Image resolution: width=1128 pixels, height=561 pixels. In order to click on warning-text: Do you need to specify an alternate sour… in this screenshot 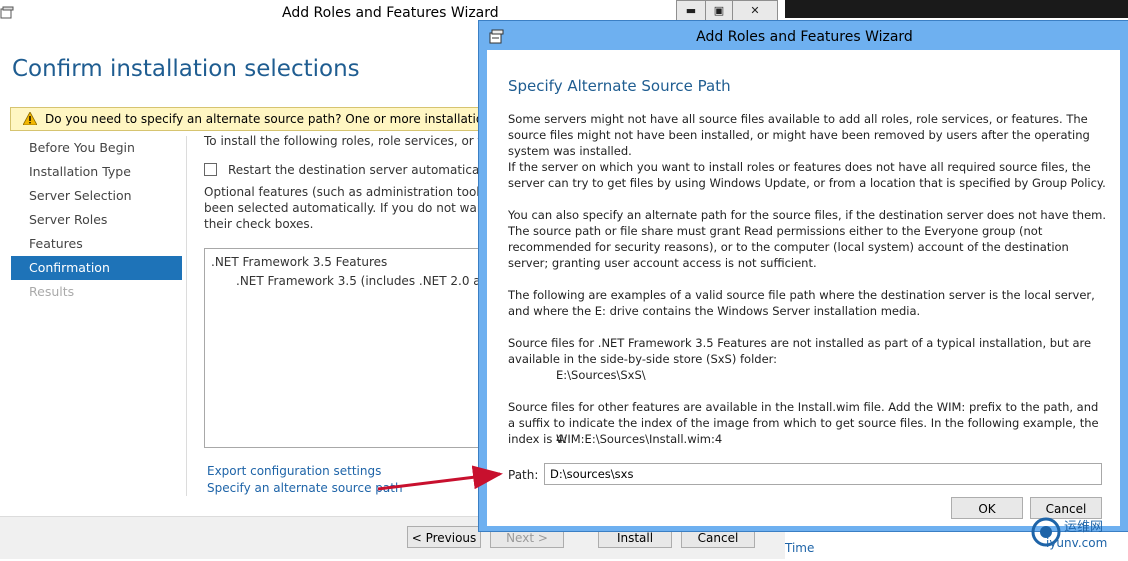, I will do `click(263, 119)`.